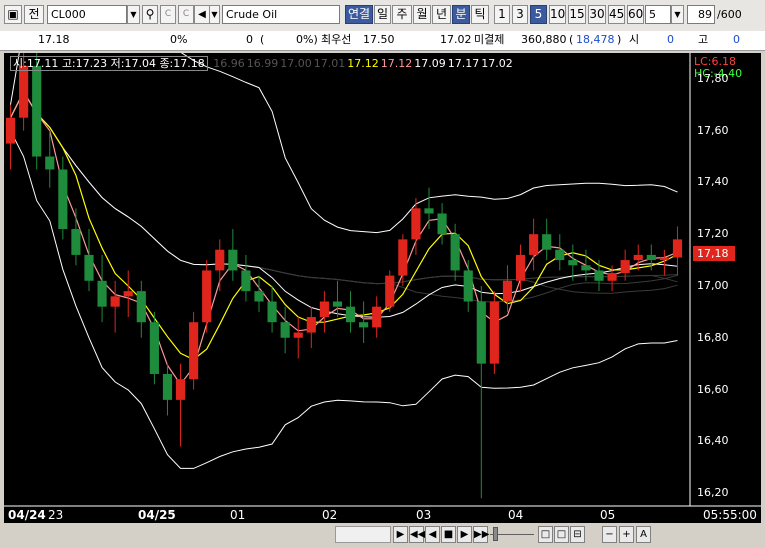 This screenshot has width=765, height=548. Describe the element at coordinates (481, 534) in the screenshot. I see `nav-button: ▶▶` at that location.